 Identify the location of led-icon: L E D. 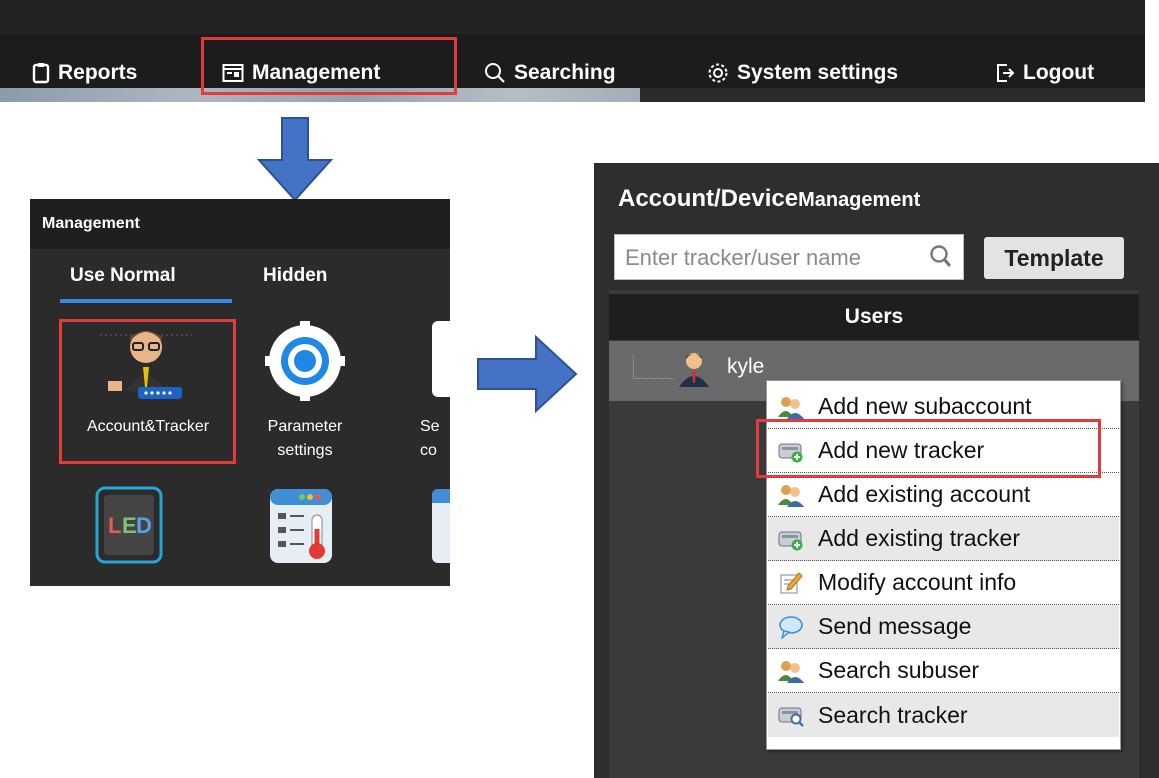
(129, 525).